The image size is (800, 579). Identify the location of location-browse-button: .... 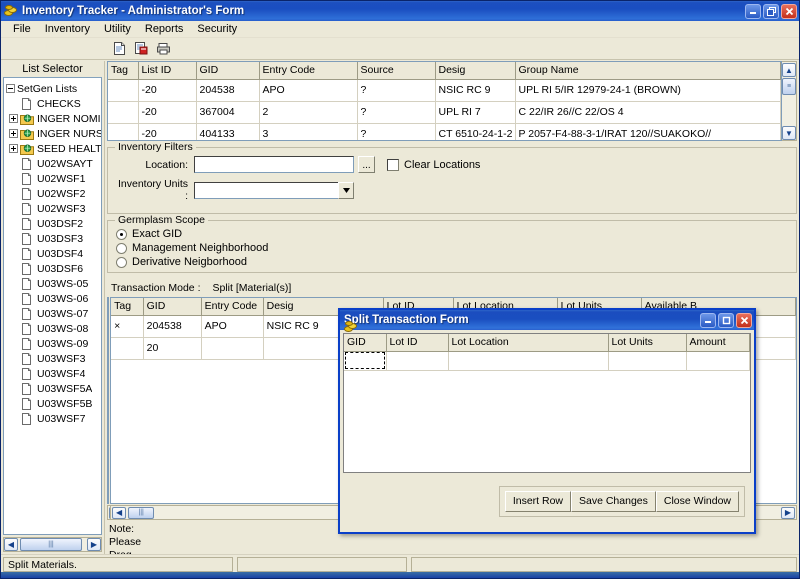
(366, 164).